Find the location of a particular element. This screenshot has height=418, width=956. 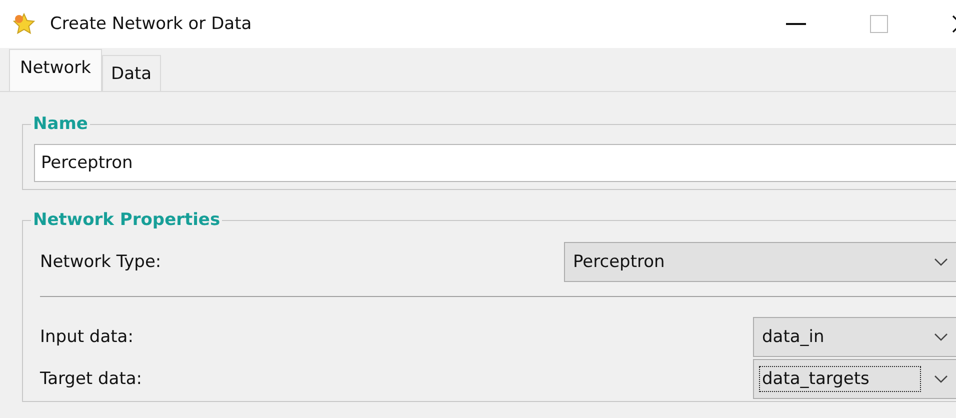

maximize-icon is located at coordinates (879, 24).